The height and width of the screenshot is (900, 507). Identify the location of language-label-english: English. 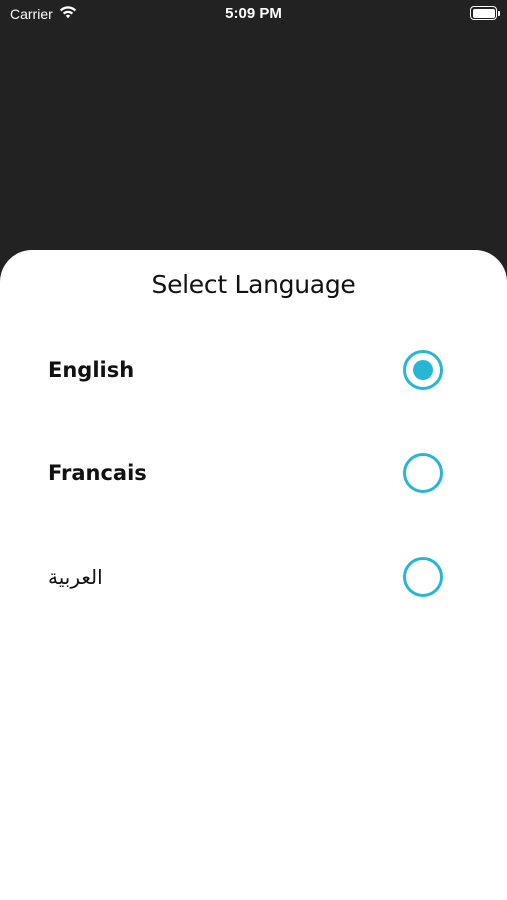
(91, 370).